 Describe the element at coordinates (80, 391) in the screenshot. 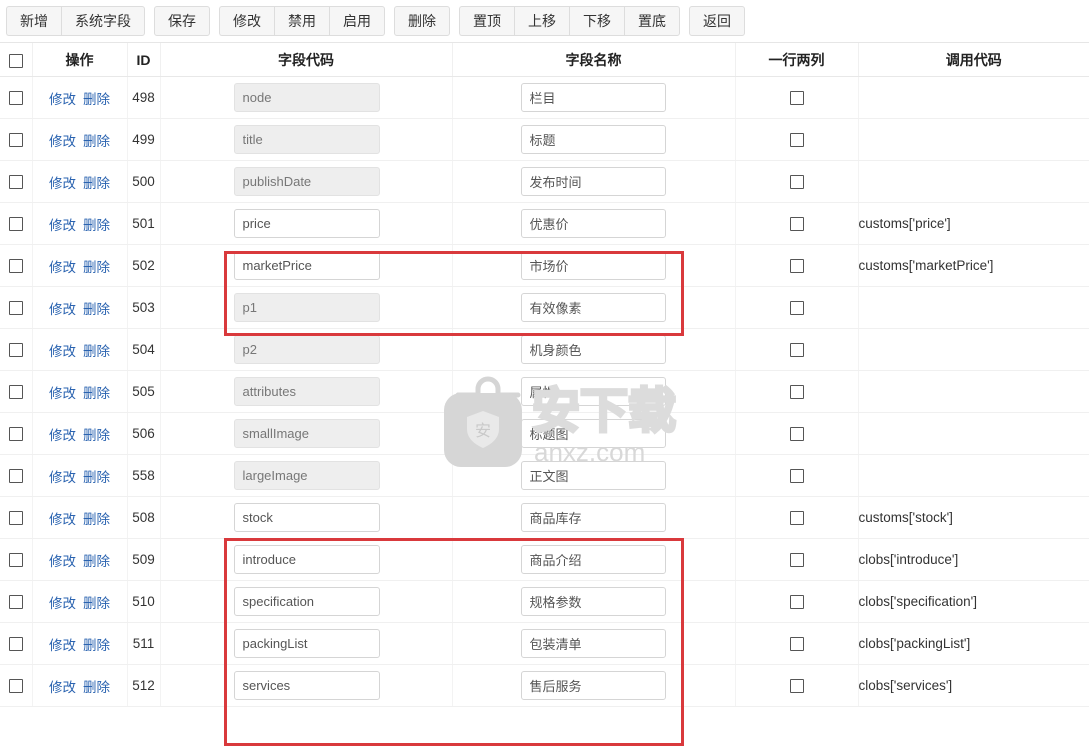

I see `row-actions-cell: 修改 删除` at that location.